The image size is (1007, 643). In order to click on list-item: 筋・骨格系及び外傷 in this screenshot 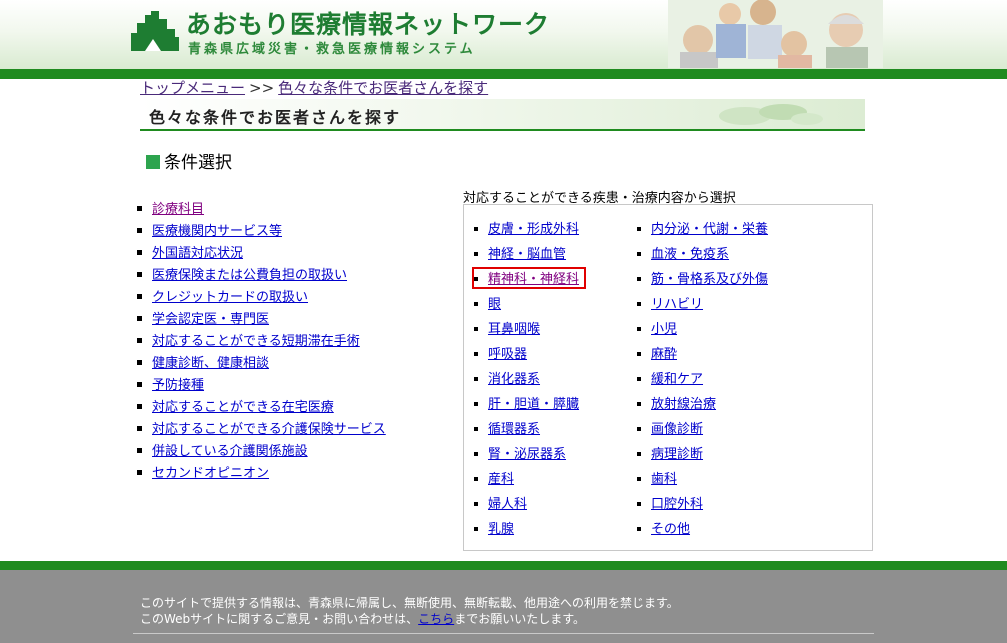, I will do `click(702, 279)`.